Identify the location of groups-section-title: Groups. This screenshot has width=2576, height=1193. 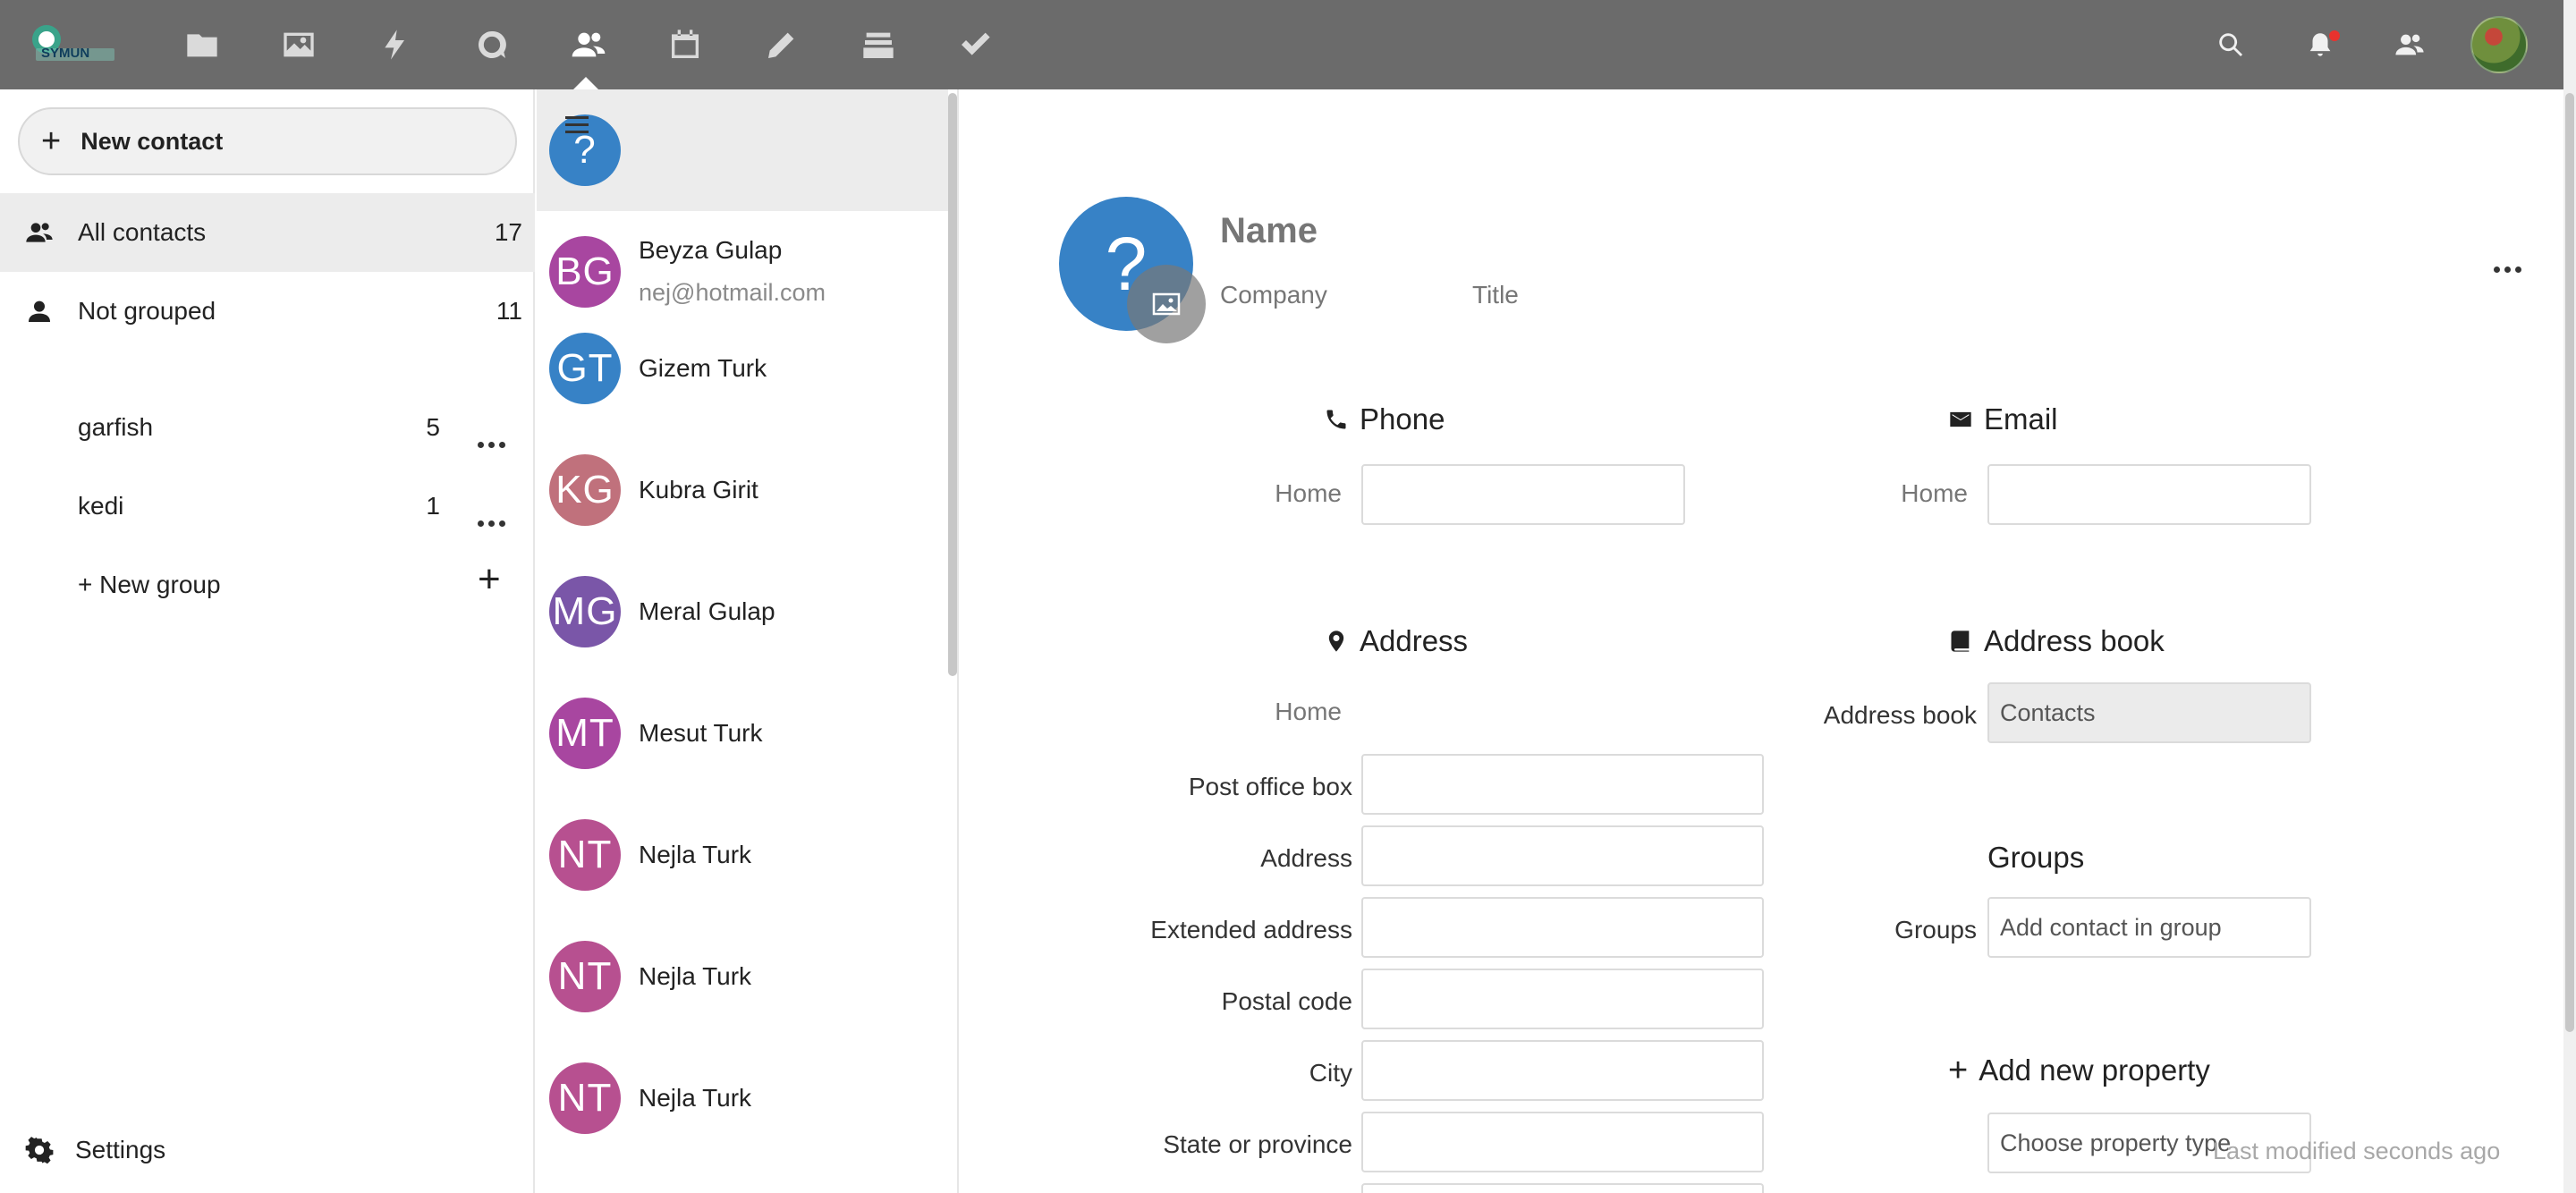
(2035, 858).